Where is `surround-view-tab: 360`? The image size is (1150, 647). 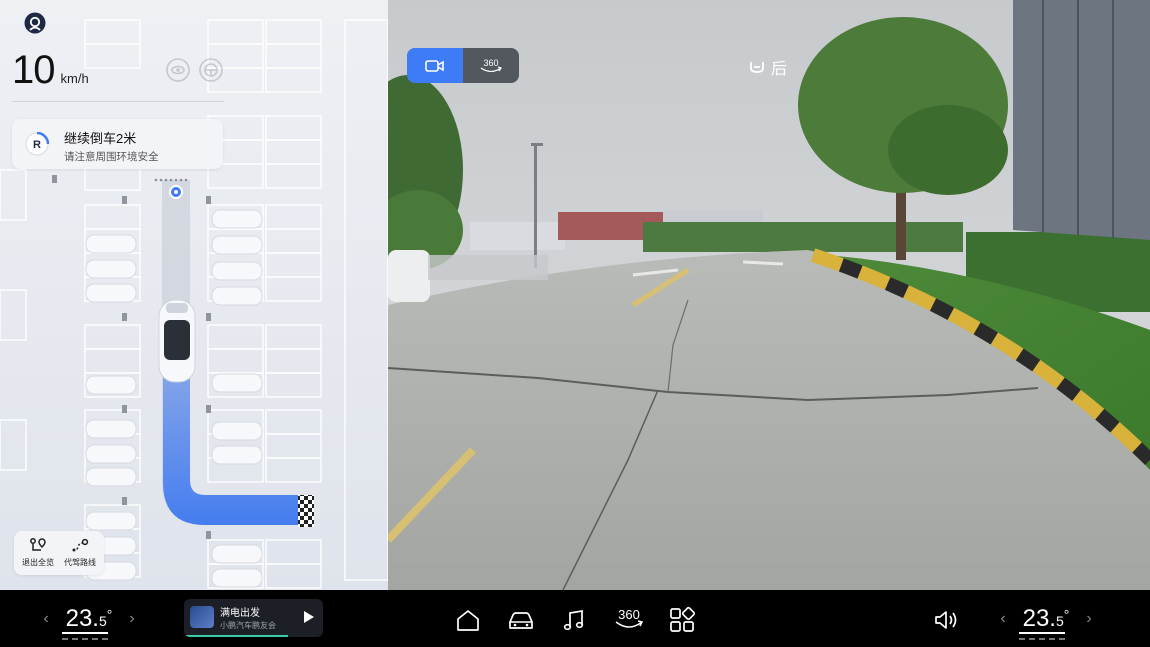 surround-view-tab: 360 is located at coordinates (491, 65).